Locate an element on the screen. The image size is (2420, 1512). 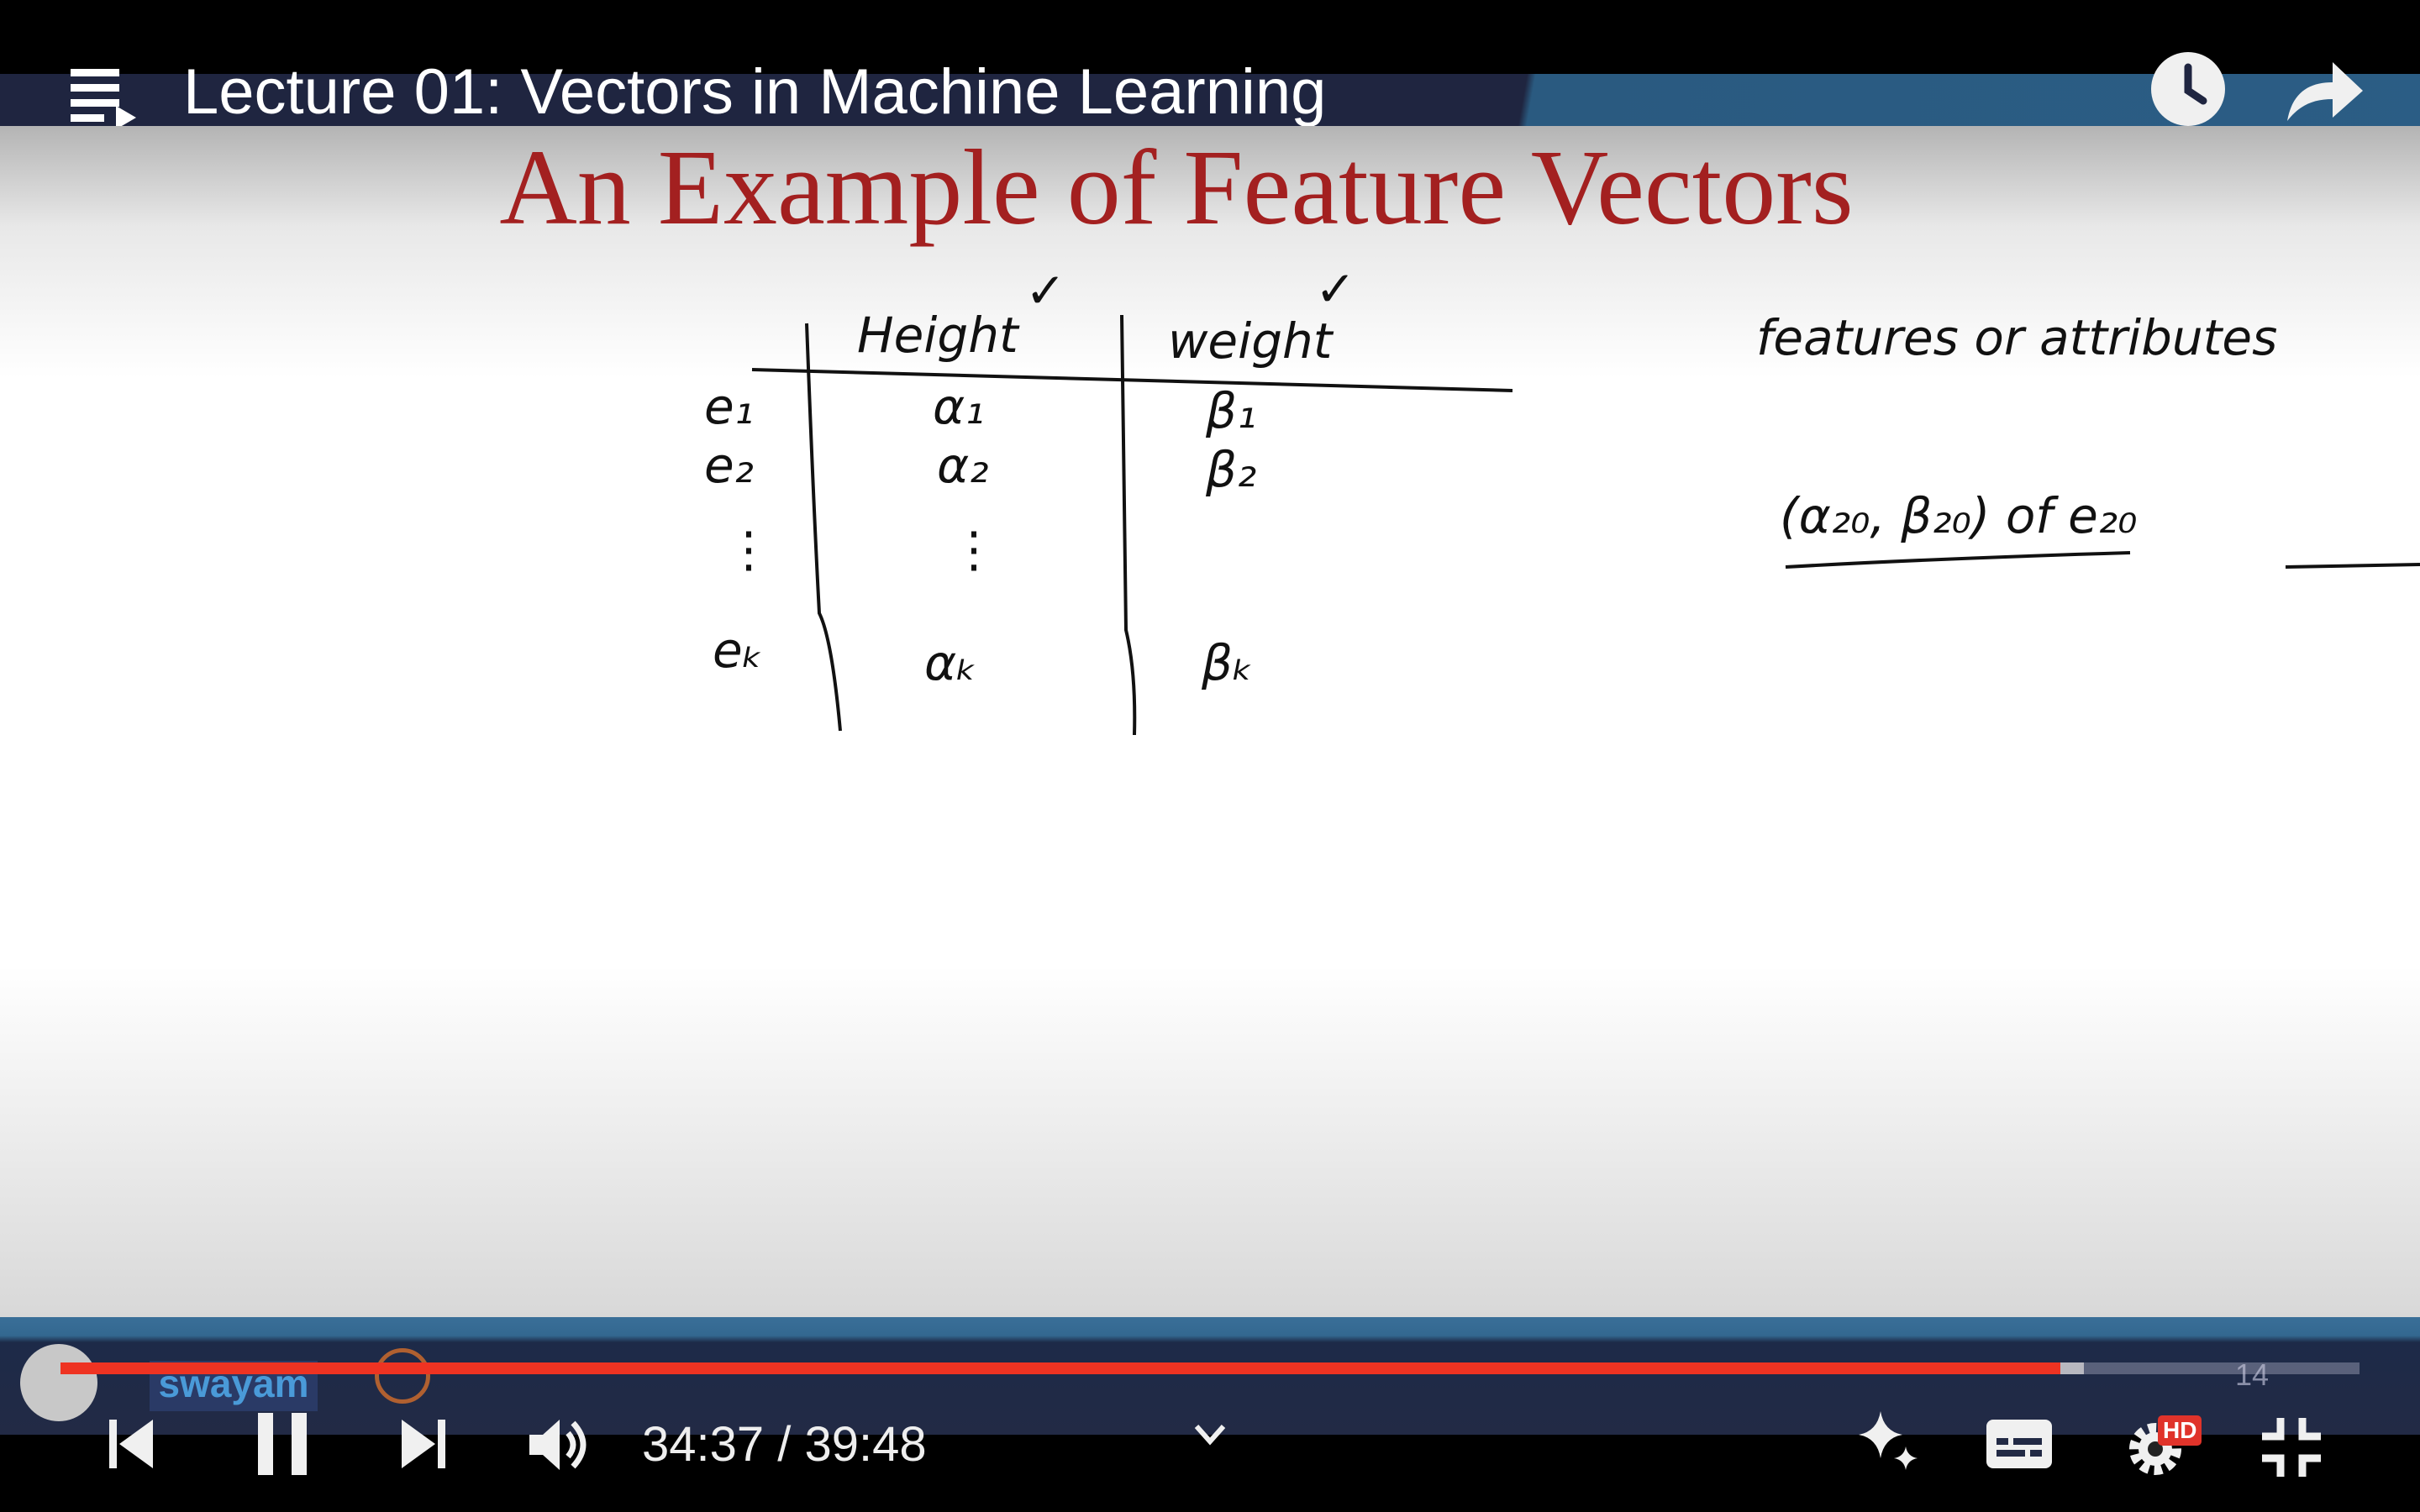
column-header-height: Height is located at coordinates (937, 335).